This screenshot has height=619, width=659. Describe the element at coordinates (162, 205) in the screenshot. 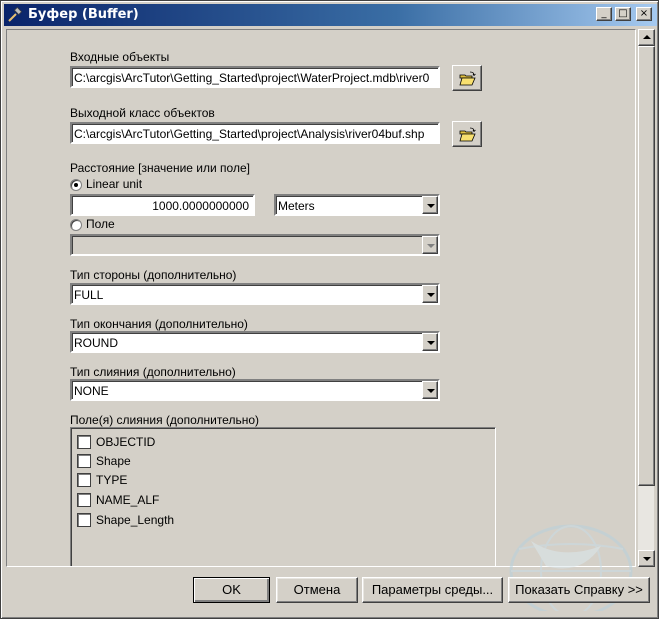

I see `distance-value-field: 1000.0000000000` at that location.